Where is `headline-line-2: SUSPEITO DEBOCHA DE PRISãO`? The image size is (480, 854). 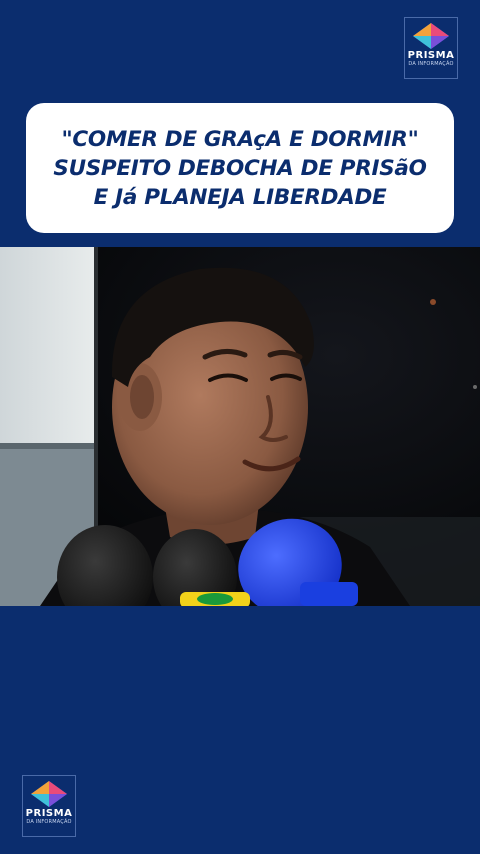 headline-line-2: SUSPEITO DEBOCHA DE PRISãO is located at coordinates (240, 168).